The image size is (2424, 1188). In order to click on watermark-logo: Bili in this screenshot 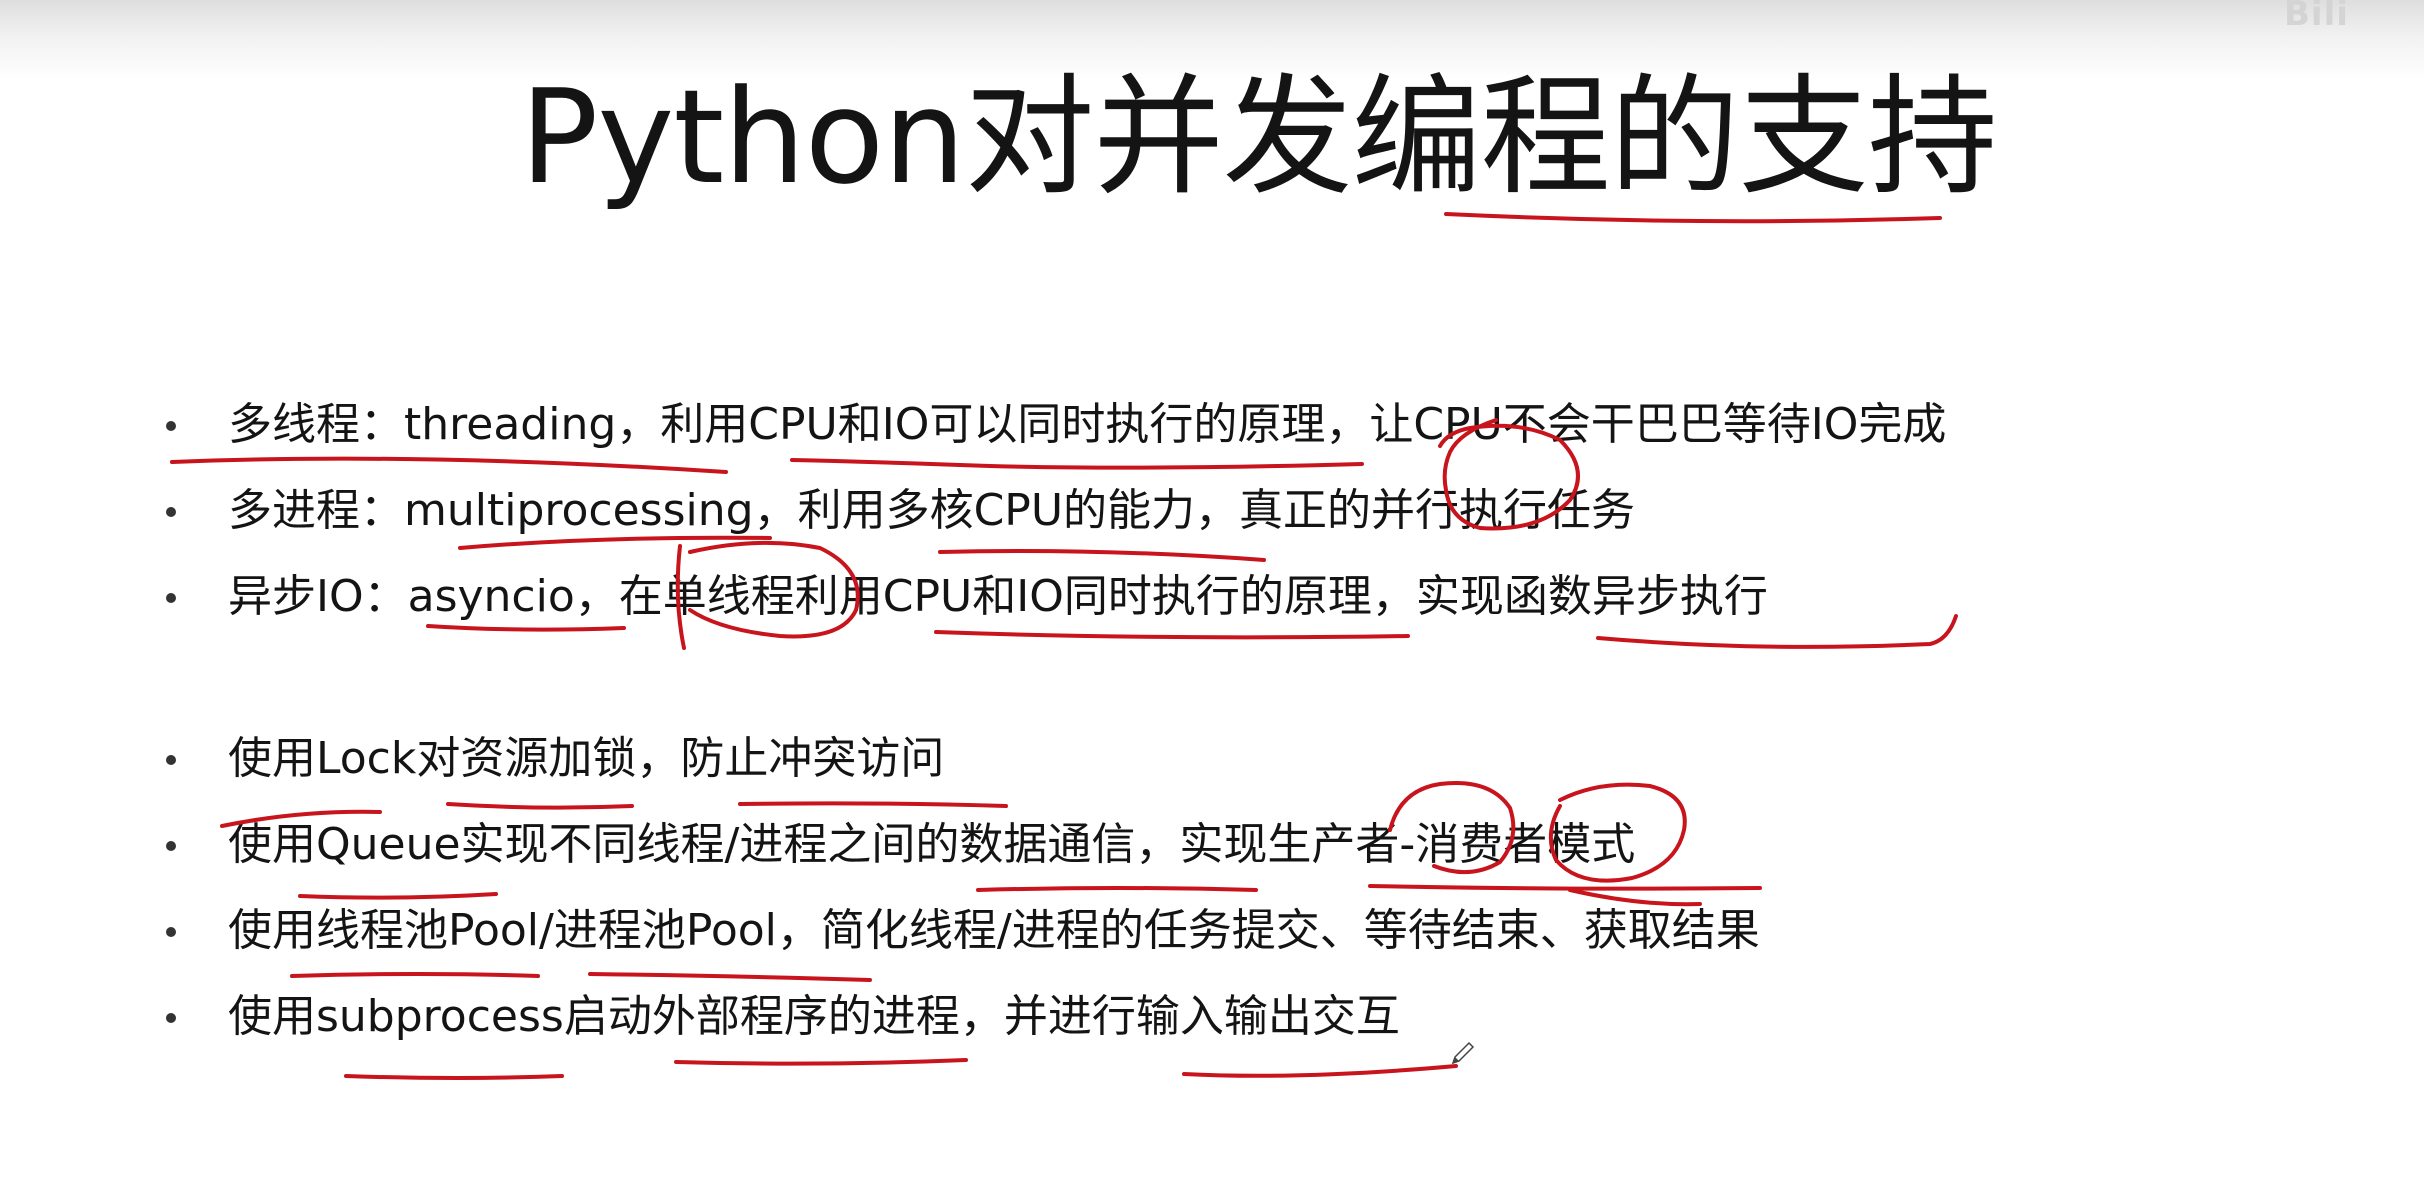, I will do `click(2316, 14)`.